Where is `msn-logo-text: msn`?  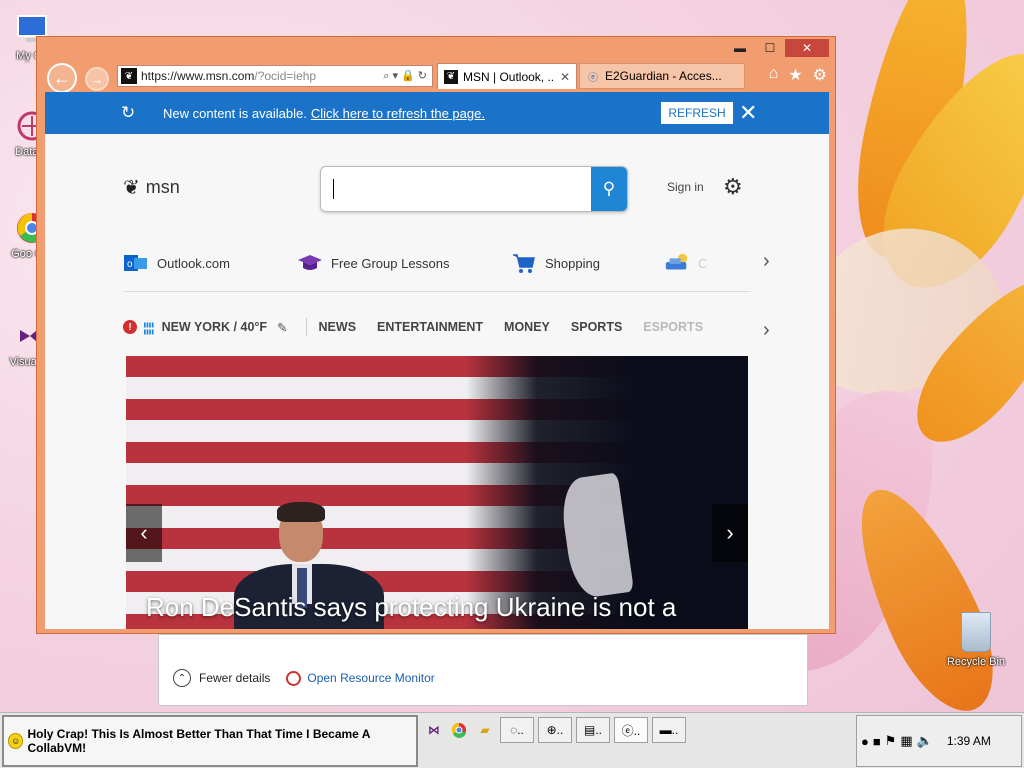 msn-logo-text: msn is located at coordinates (162, 187).